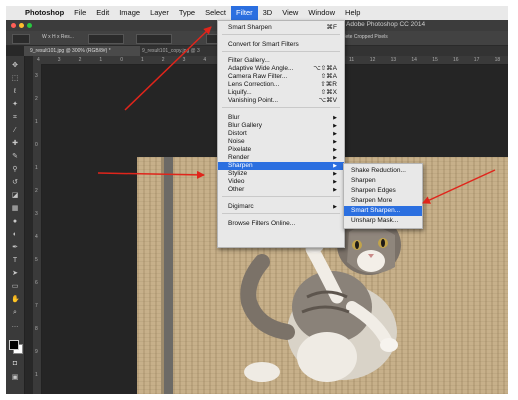 The height and width of the screenshot is (400, 518). Describe the element at coordinates (15, 105) in the screenshot. I see `magic-wand-icon: ✦` at that location.